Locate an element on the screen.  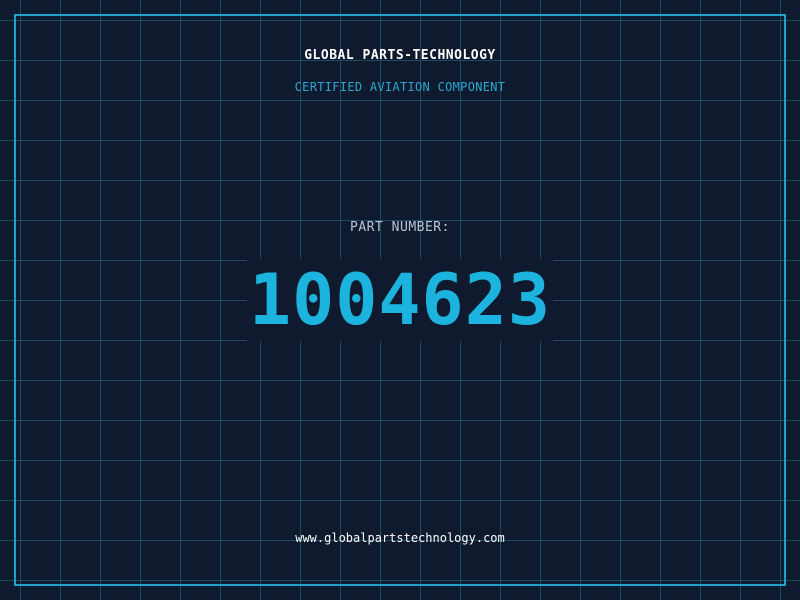
tagline: CERTIFIED AVIATION COMPONENT is located at coordinates (400, 87).